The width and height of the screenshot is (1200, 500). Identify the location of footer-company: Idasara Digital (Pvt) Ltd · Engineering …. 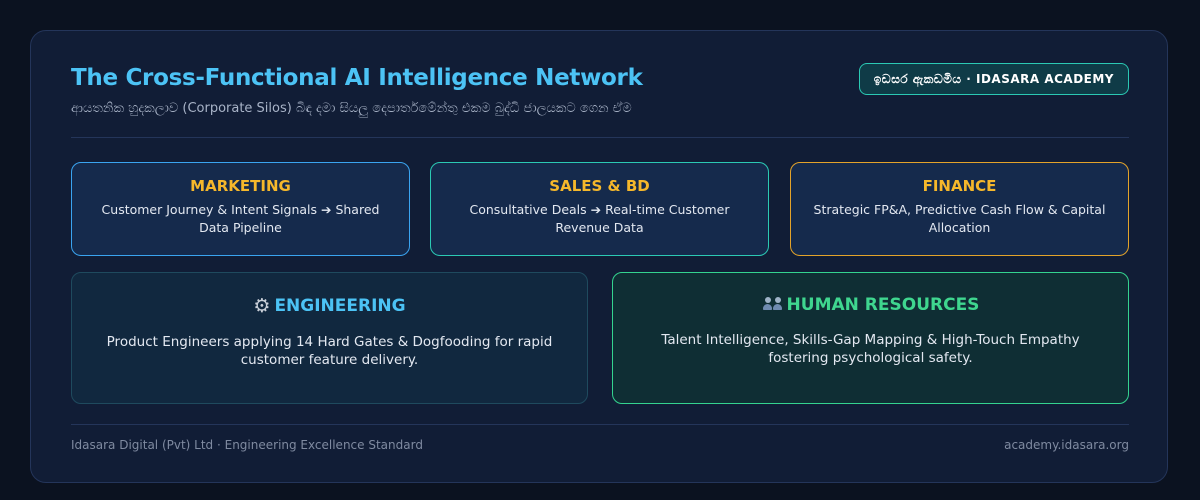
(247, 445).